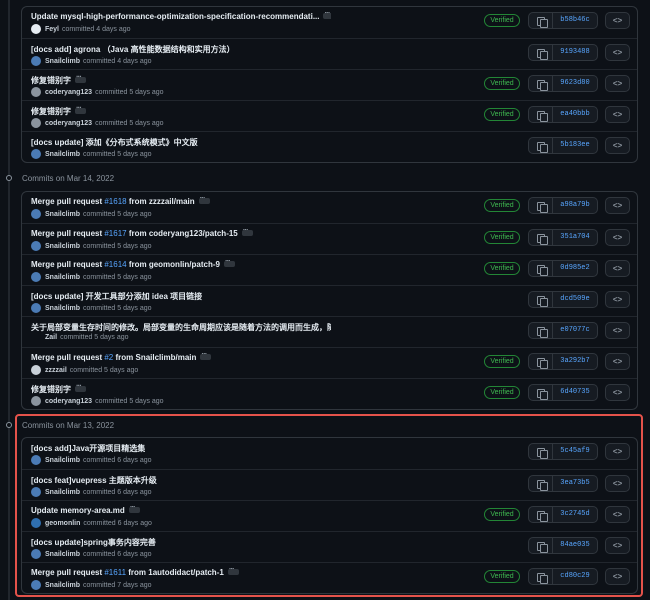  Describe the element at coordinates (51, 337) in the screenshot. I see `commit-author: Zail` at that location.